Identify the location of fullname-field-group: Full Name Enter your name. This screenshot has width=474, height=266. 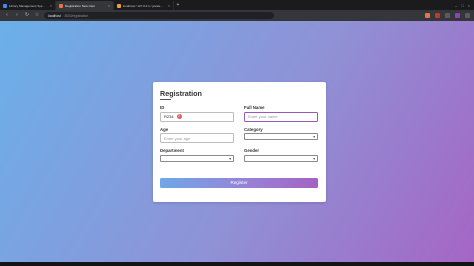
(281, 113).